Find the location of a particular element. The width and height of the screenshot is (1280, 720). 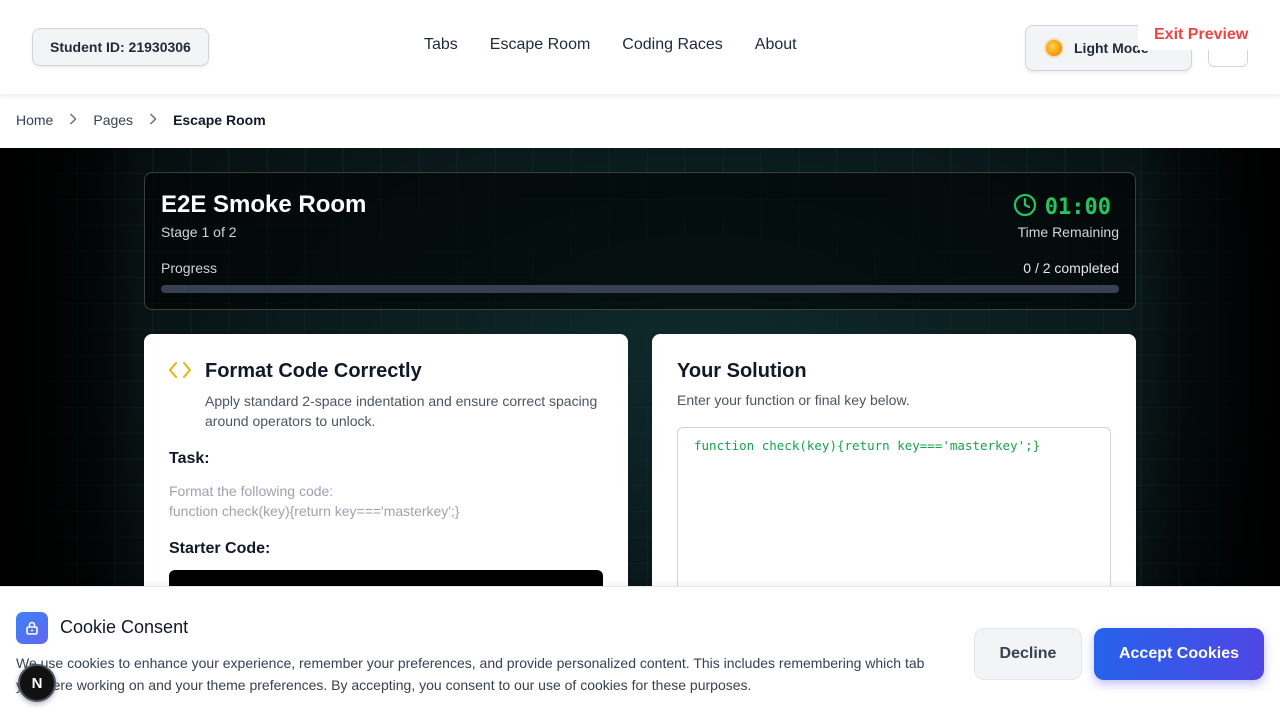

timer: 01:00 is located at coordinates (1062, 207).